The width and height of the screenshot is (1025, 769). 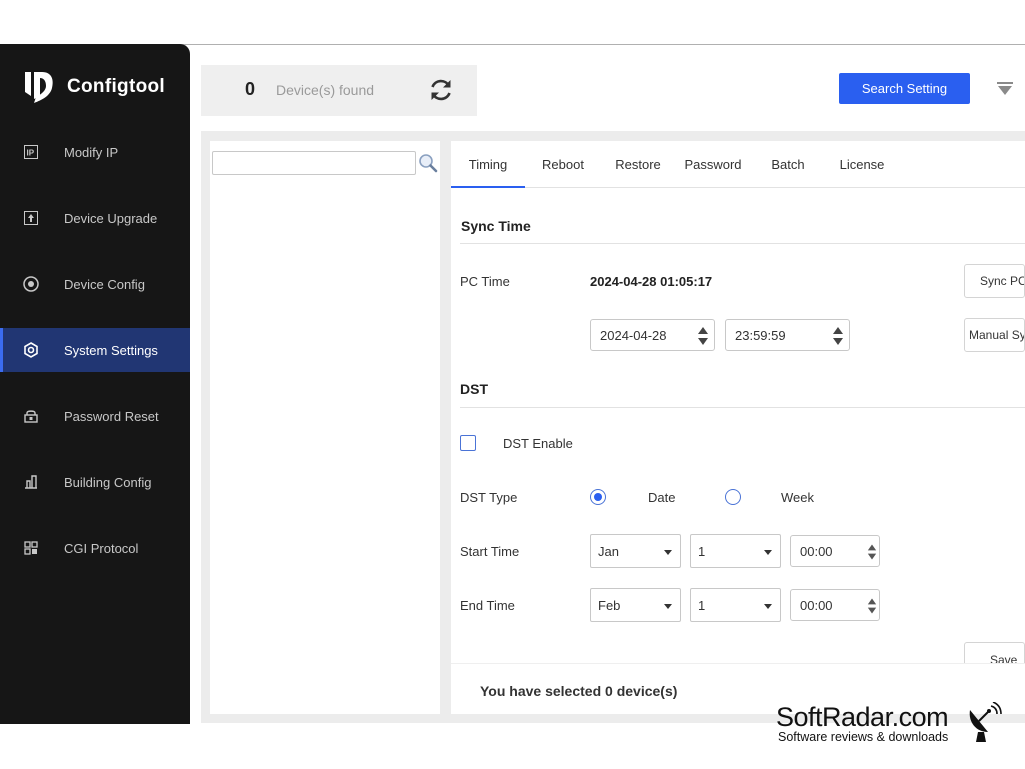 I want to click on tab-timing: Timing, so click(x=488, y=164).